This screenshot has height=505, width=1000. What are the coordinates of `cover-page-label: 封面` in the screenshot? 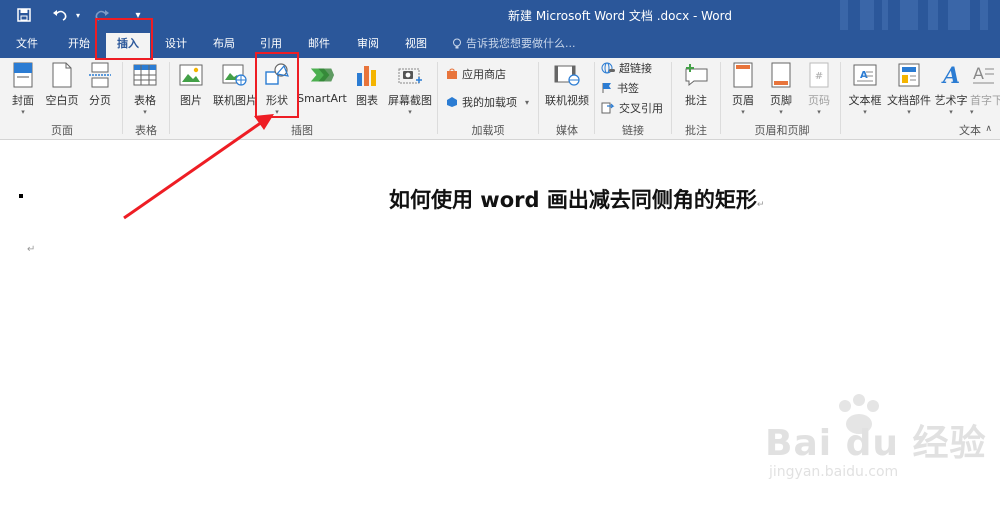 It's located at (23, 100).